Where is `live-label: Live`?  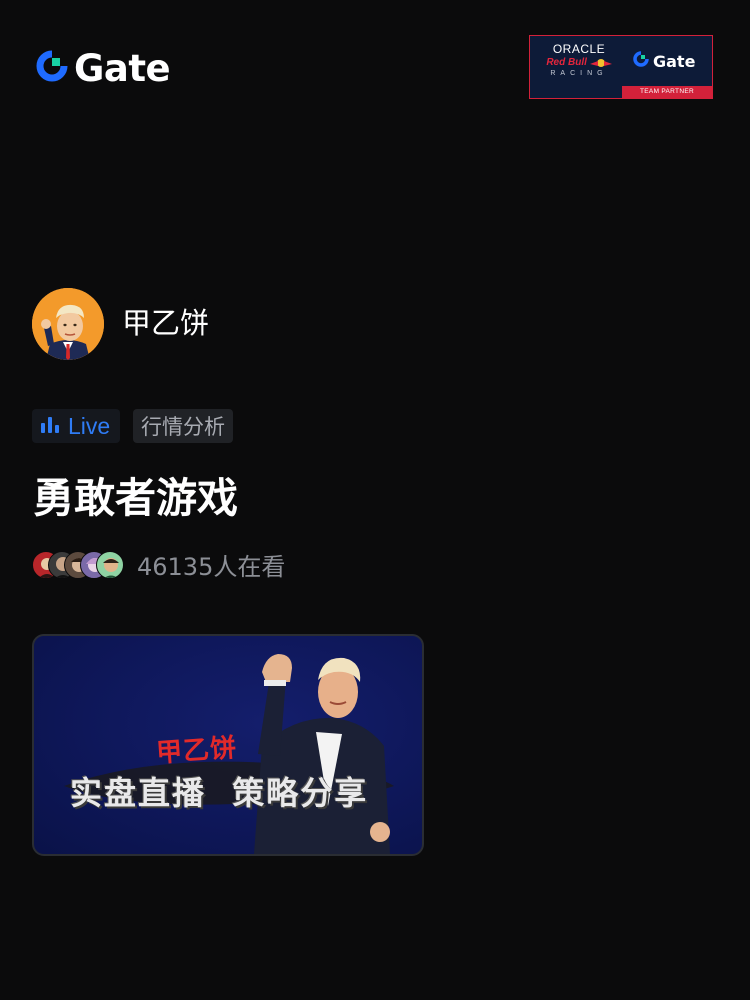 live-label: Live is located at coordinates (89, 425).